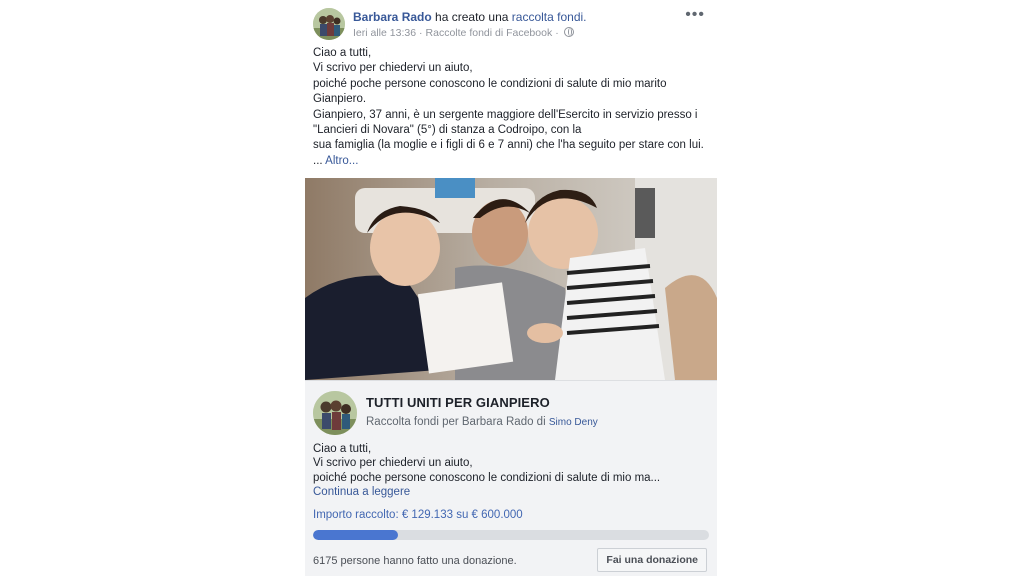  I want to click on description-line: Vi scrivo per chiedervi un aiuto,, so click(393, 463).